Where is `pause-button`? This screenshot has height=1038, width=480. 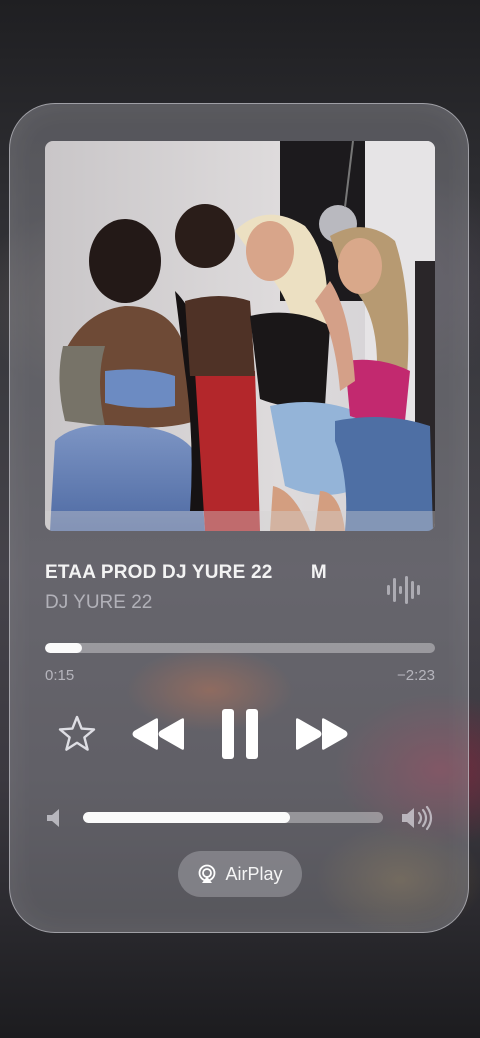
pause-button is located at coordinates (240, 734).